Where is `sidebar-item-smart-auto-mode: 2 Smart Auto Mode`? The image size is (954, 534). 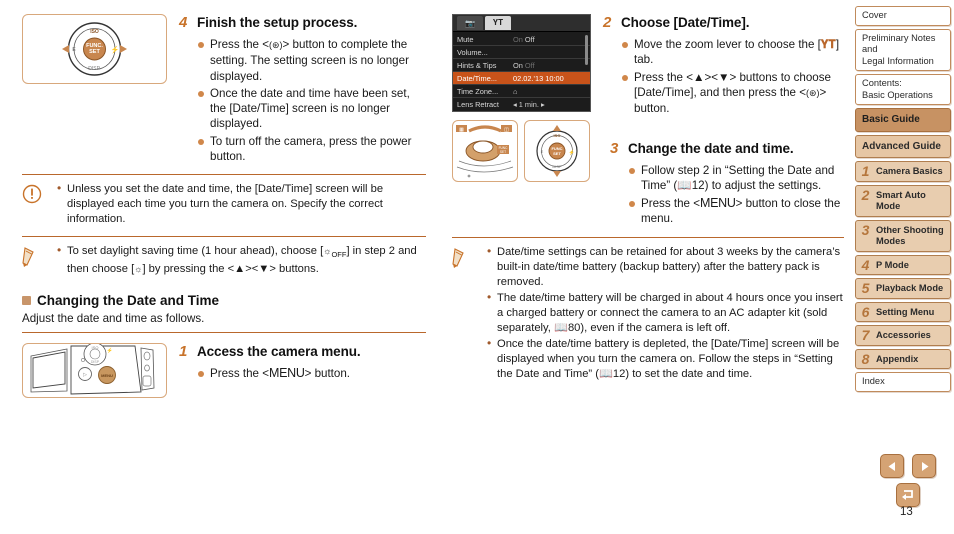
sidebar-item-smart-auto-mode: 2 Smart Auto Mode is located at coordinates (903, 200).